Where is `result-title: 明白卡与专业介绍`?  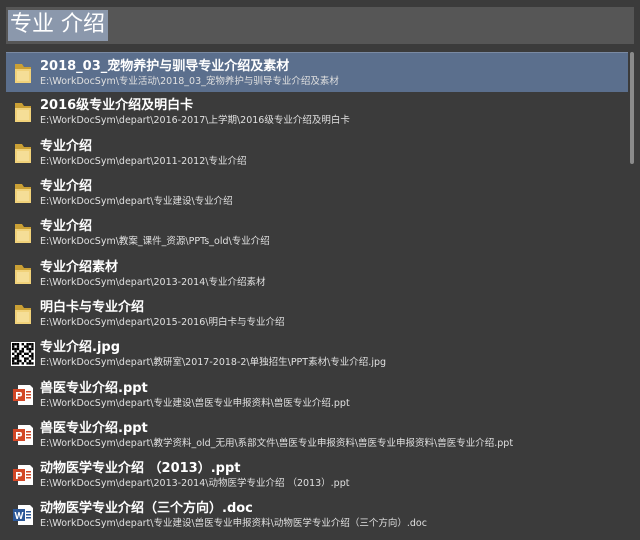
result-title: 明白卡与专业介绍 is located at coordinates (92, 307).